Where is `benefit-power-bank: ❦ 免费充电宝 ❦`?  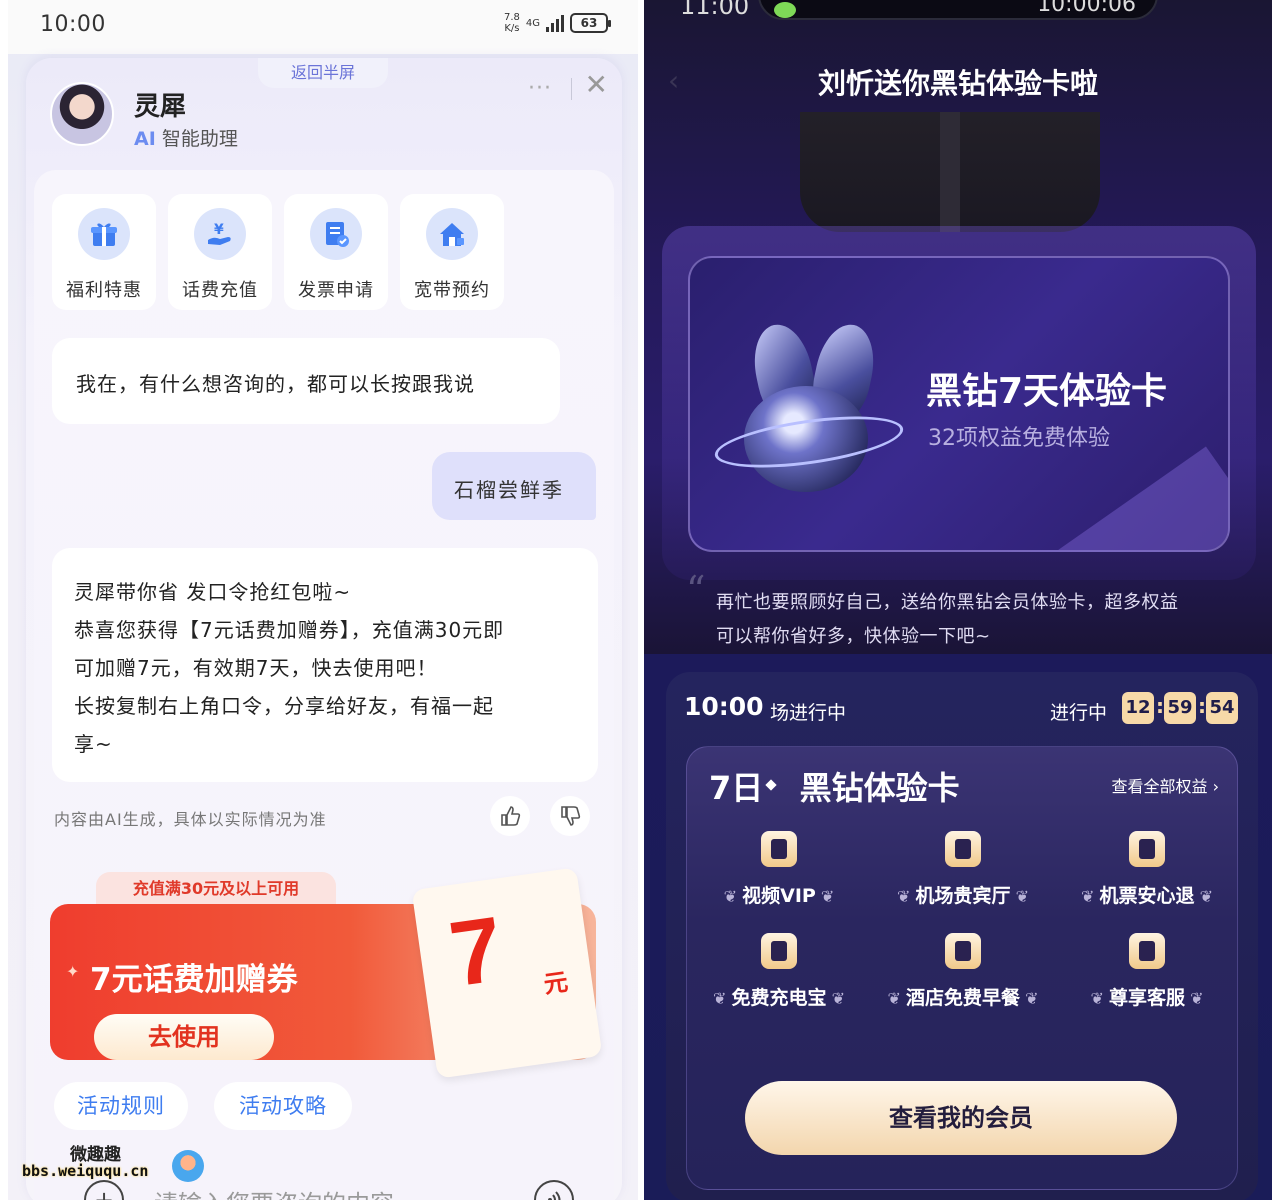 benefit-power-bank: ❦ 免费充电宝 ❦ is located at coordinates (779, 978).